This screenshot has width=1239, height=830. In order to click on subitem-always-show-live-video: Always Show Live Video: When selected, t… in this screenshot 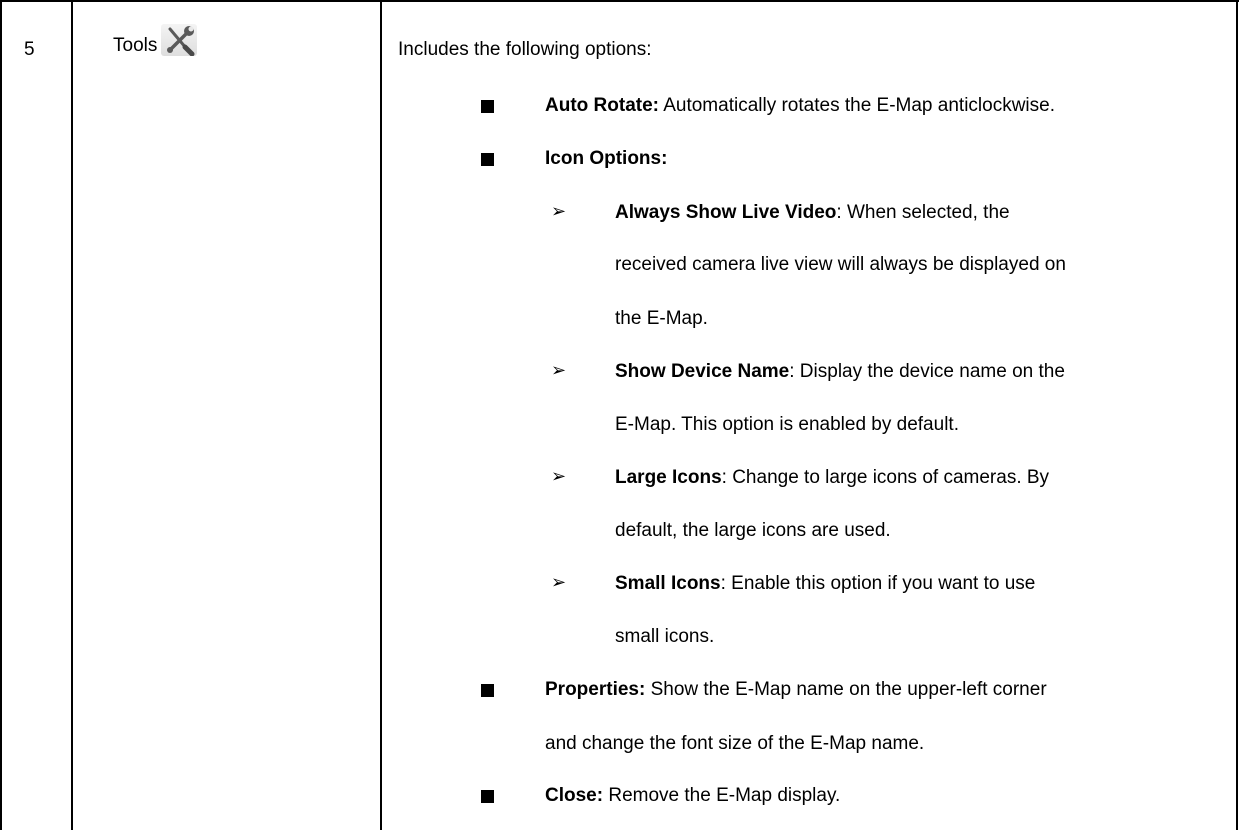, I will do `click(812, 213)`.